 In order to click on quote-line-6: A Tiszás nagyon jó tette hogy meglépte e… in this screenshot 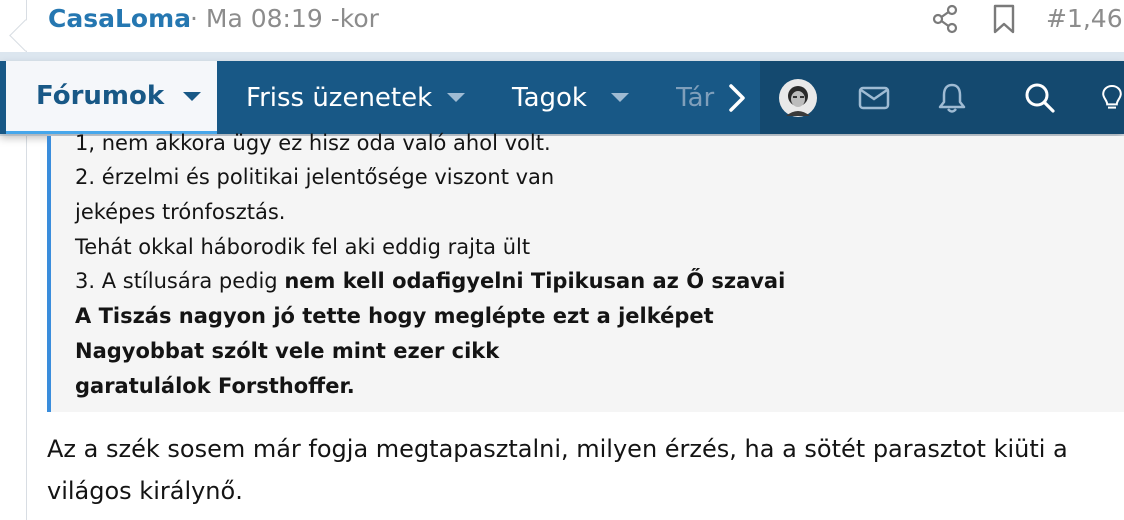, I will do `click(394, 316)`.